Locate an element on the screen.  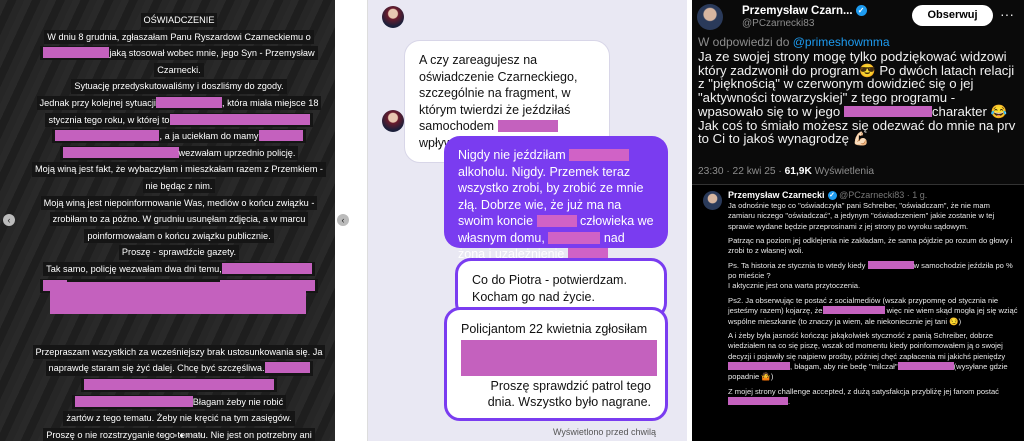
story-line-text: OŚWIADCZENIE is located at coordinates (179, 20).